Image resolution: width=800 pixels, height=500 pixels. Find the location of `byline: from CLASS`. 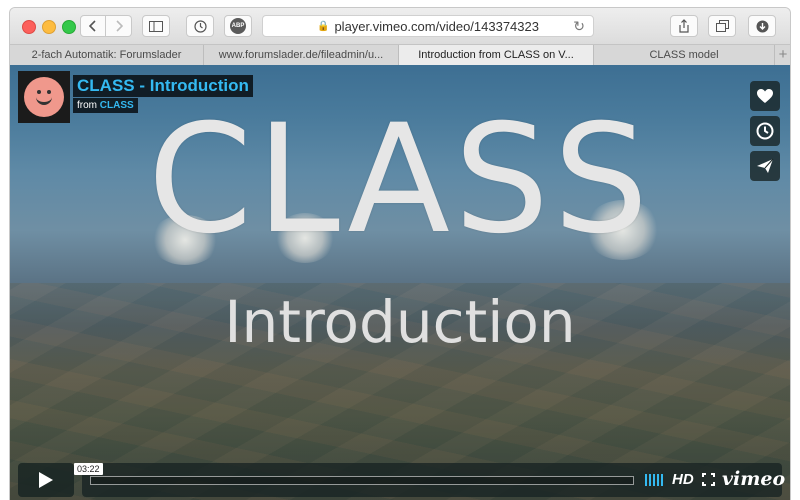

byline: from CLASS is located at coordinates (105, 105).